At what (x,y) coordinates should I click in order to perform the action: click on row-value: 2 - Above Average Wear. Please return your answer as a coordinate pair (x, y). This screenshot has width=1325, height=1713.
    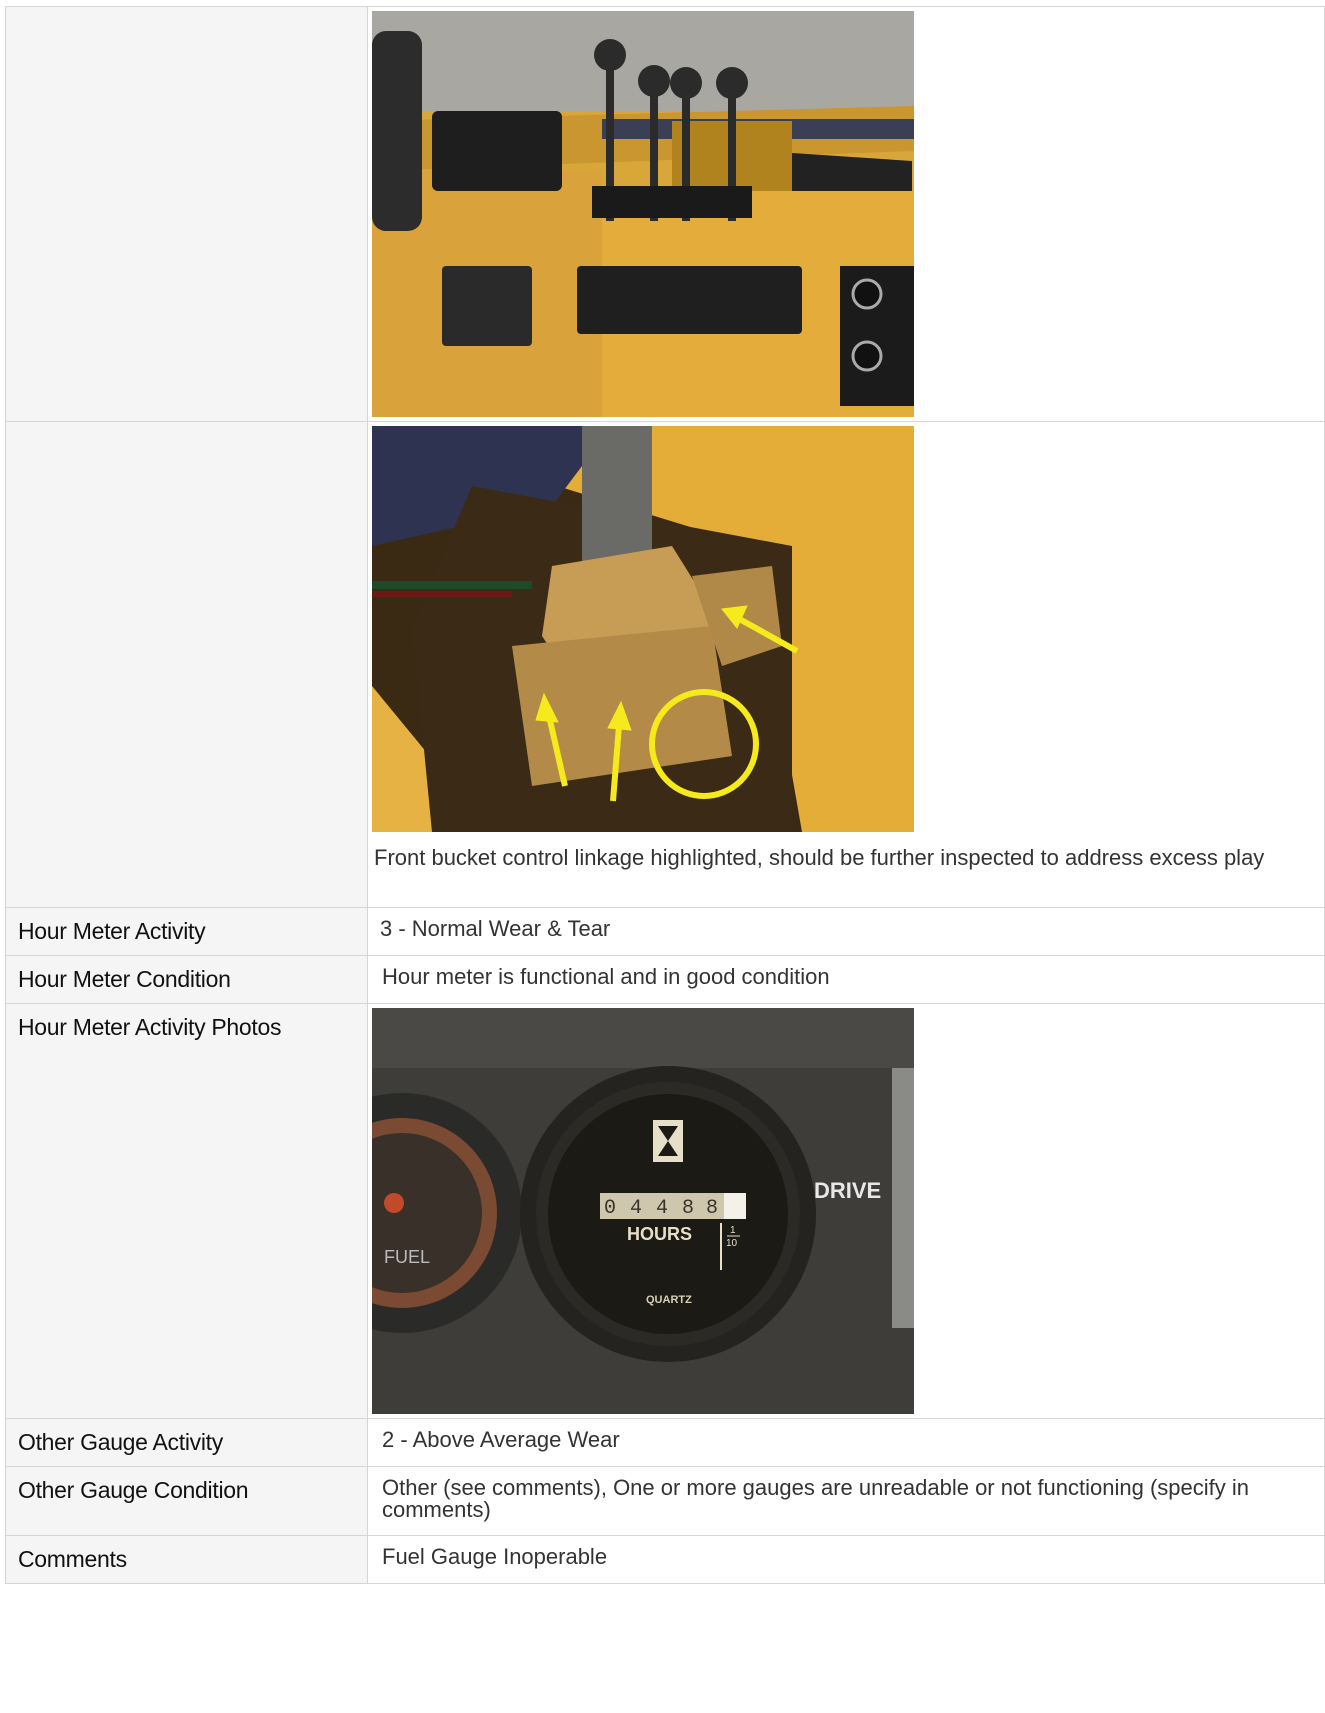
    Looking at the image, I should click on (846, 1442).